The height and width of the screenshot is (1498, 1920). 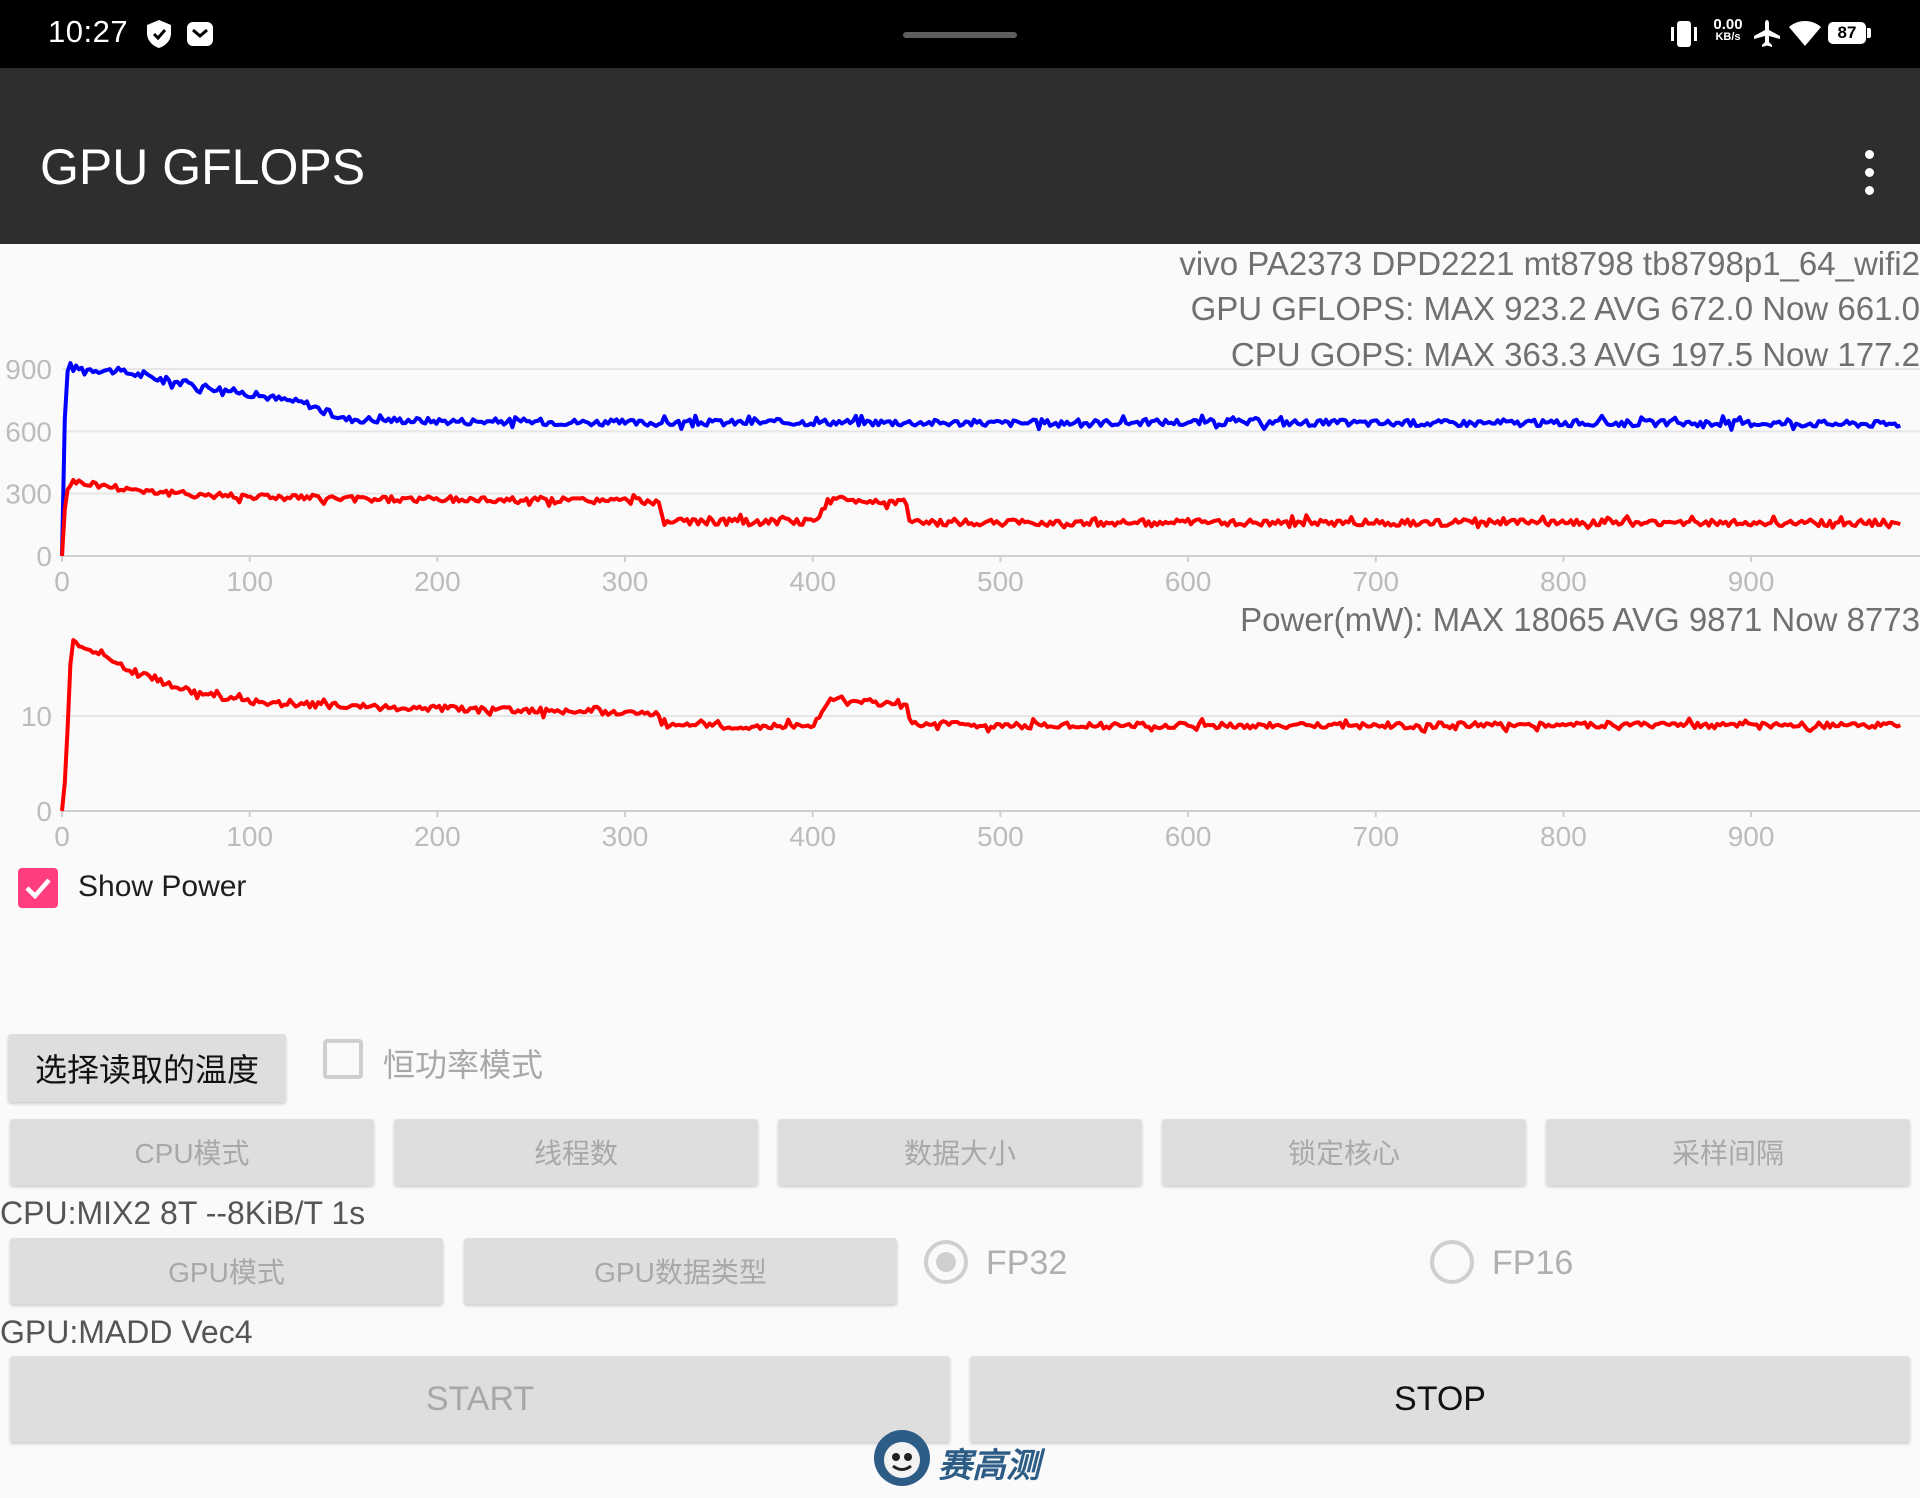 What do you see at coordinates (1728, 24) in the screenshot?
I see `net-speed-value: 0.00` at bounding box center [1728, 24].